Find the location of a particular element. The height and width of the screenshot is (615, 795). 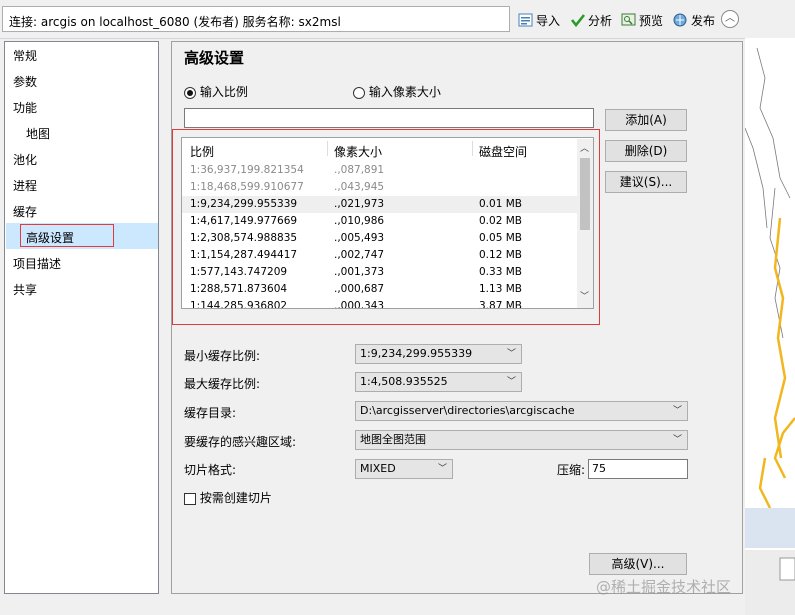

page-title: 高级设置 is located at coordinates (214, 58).